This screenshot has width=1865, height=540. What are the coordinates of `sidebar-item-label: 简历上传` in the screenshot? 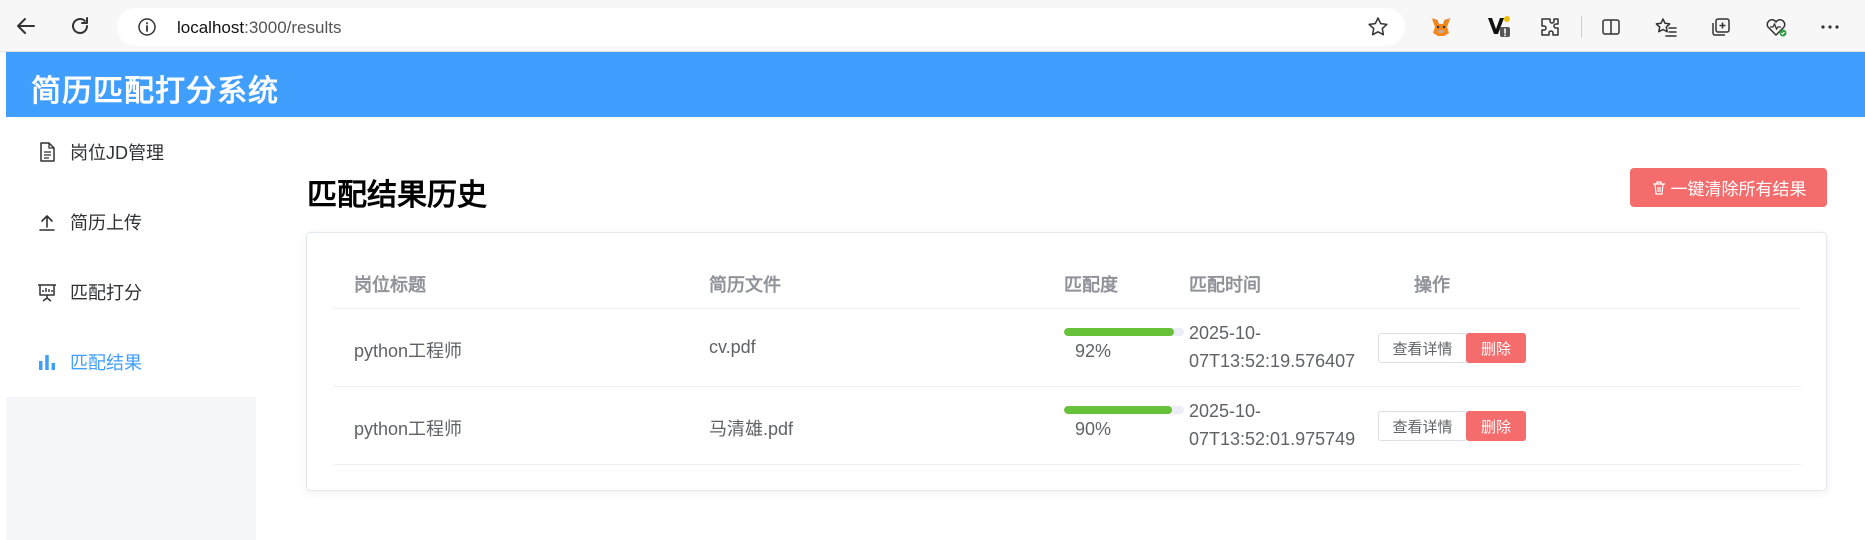 It's located at (106, 223).